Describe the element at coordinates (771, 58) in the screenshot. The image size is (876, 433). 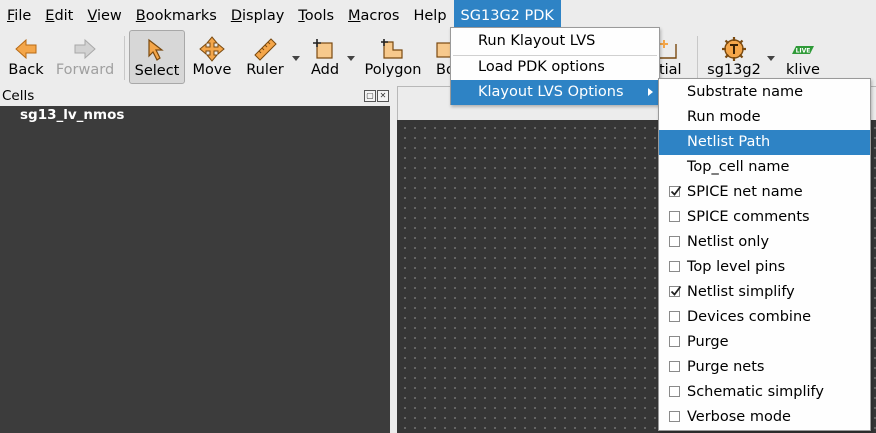
I see `sg13g2-dropdown-arrow` at that location.